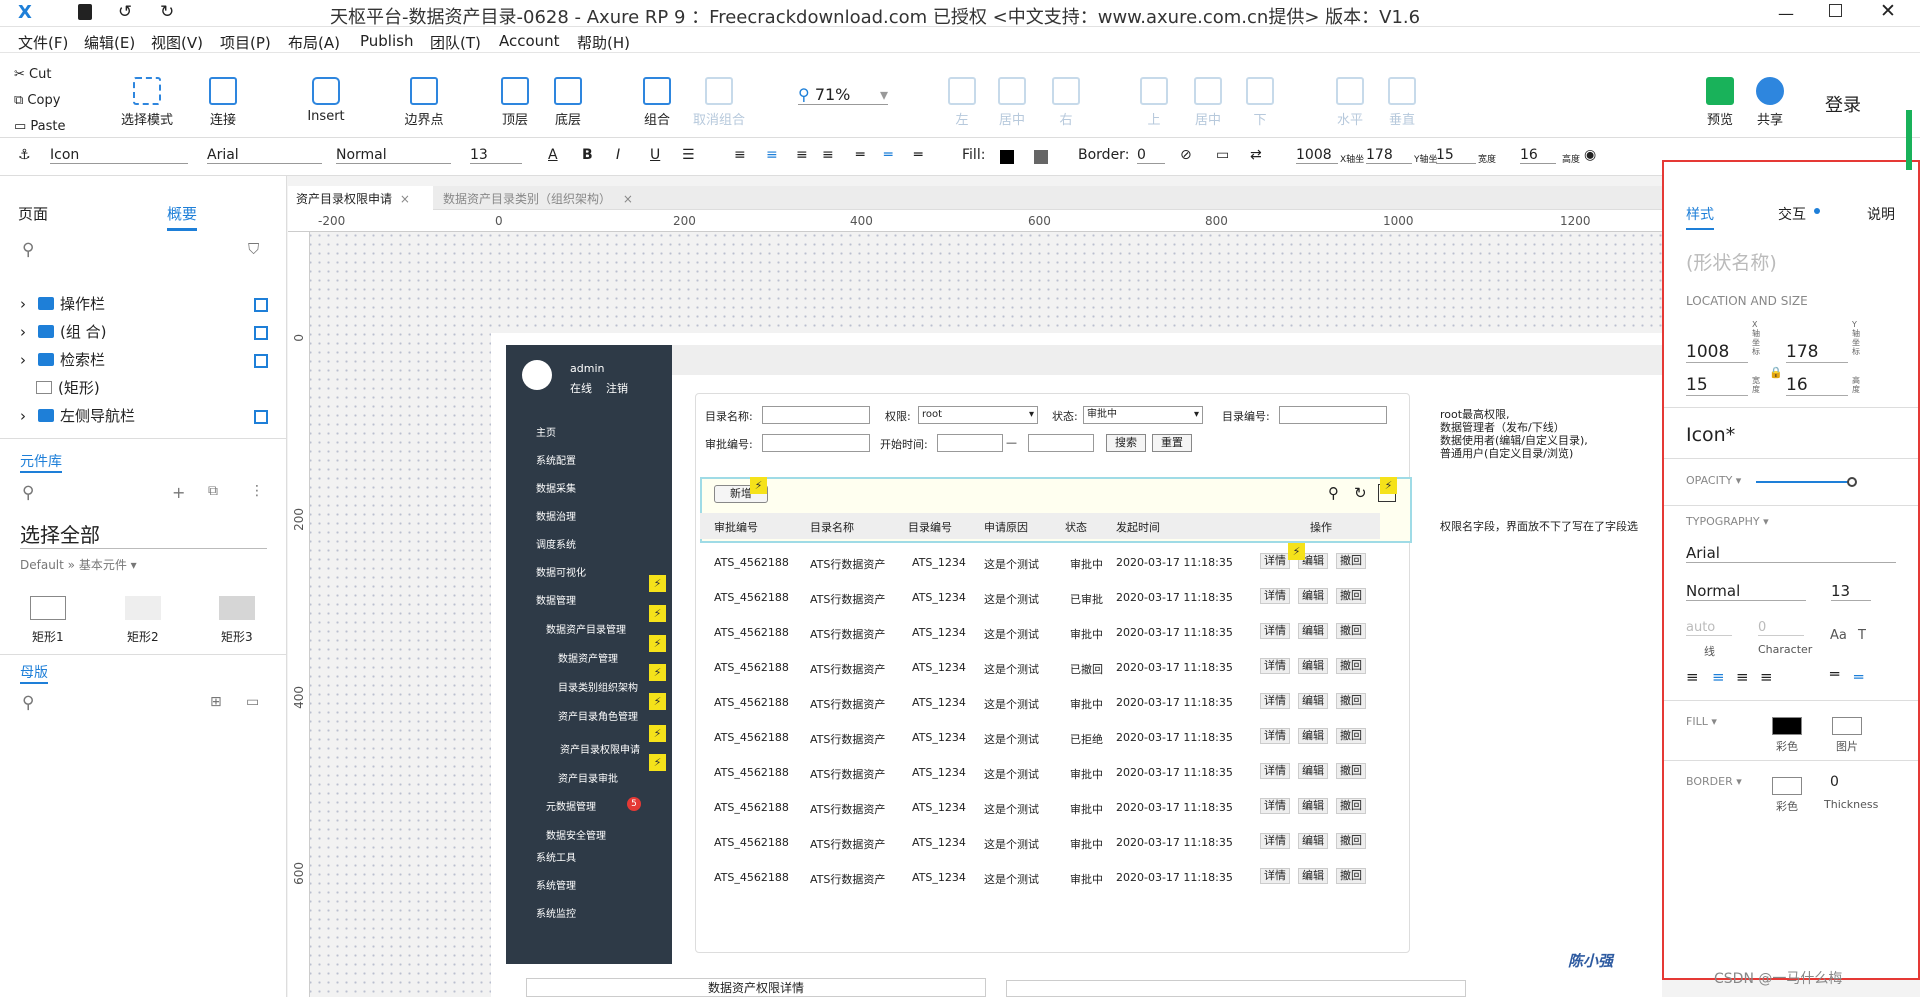  I want to click on menu-edit: 编辑(E), so click(109, 42).